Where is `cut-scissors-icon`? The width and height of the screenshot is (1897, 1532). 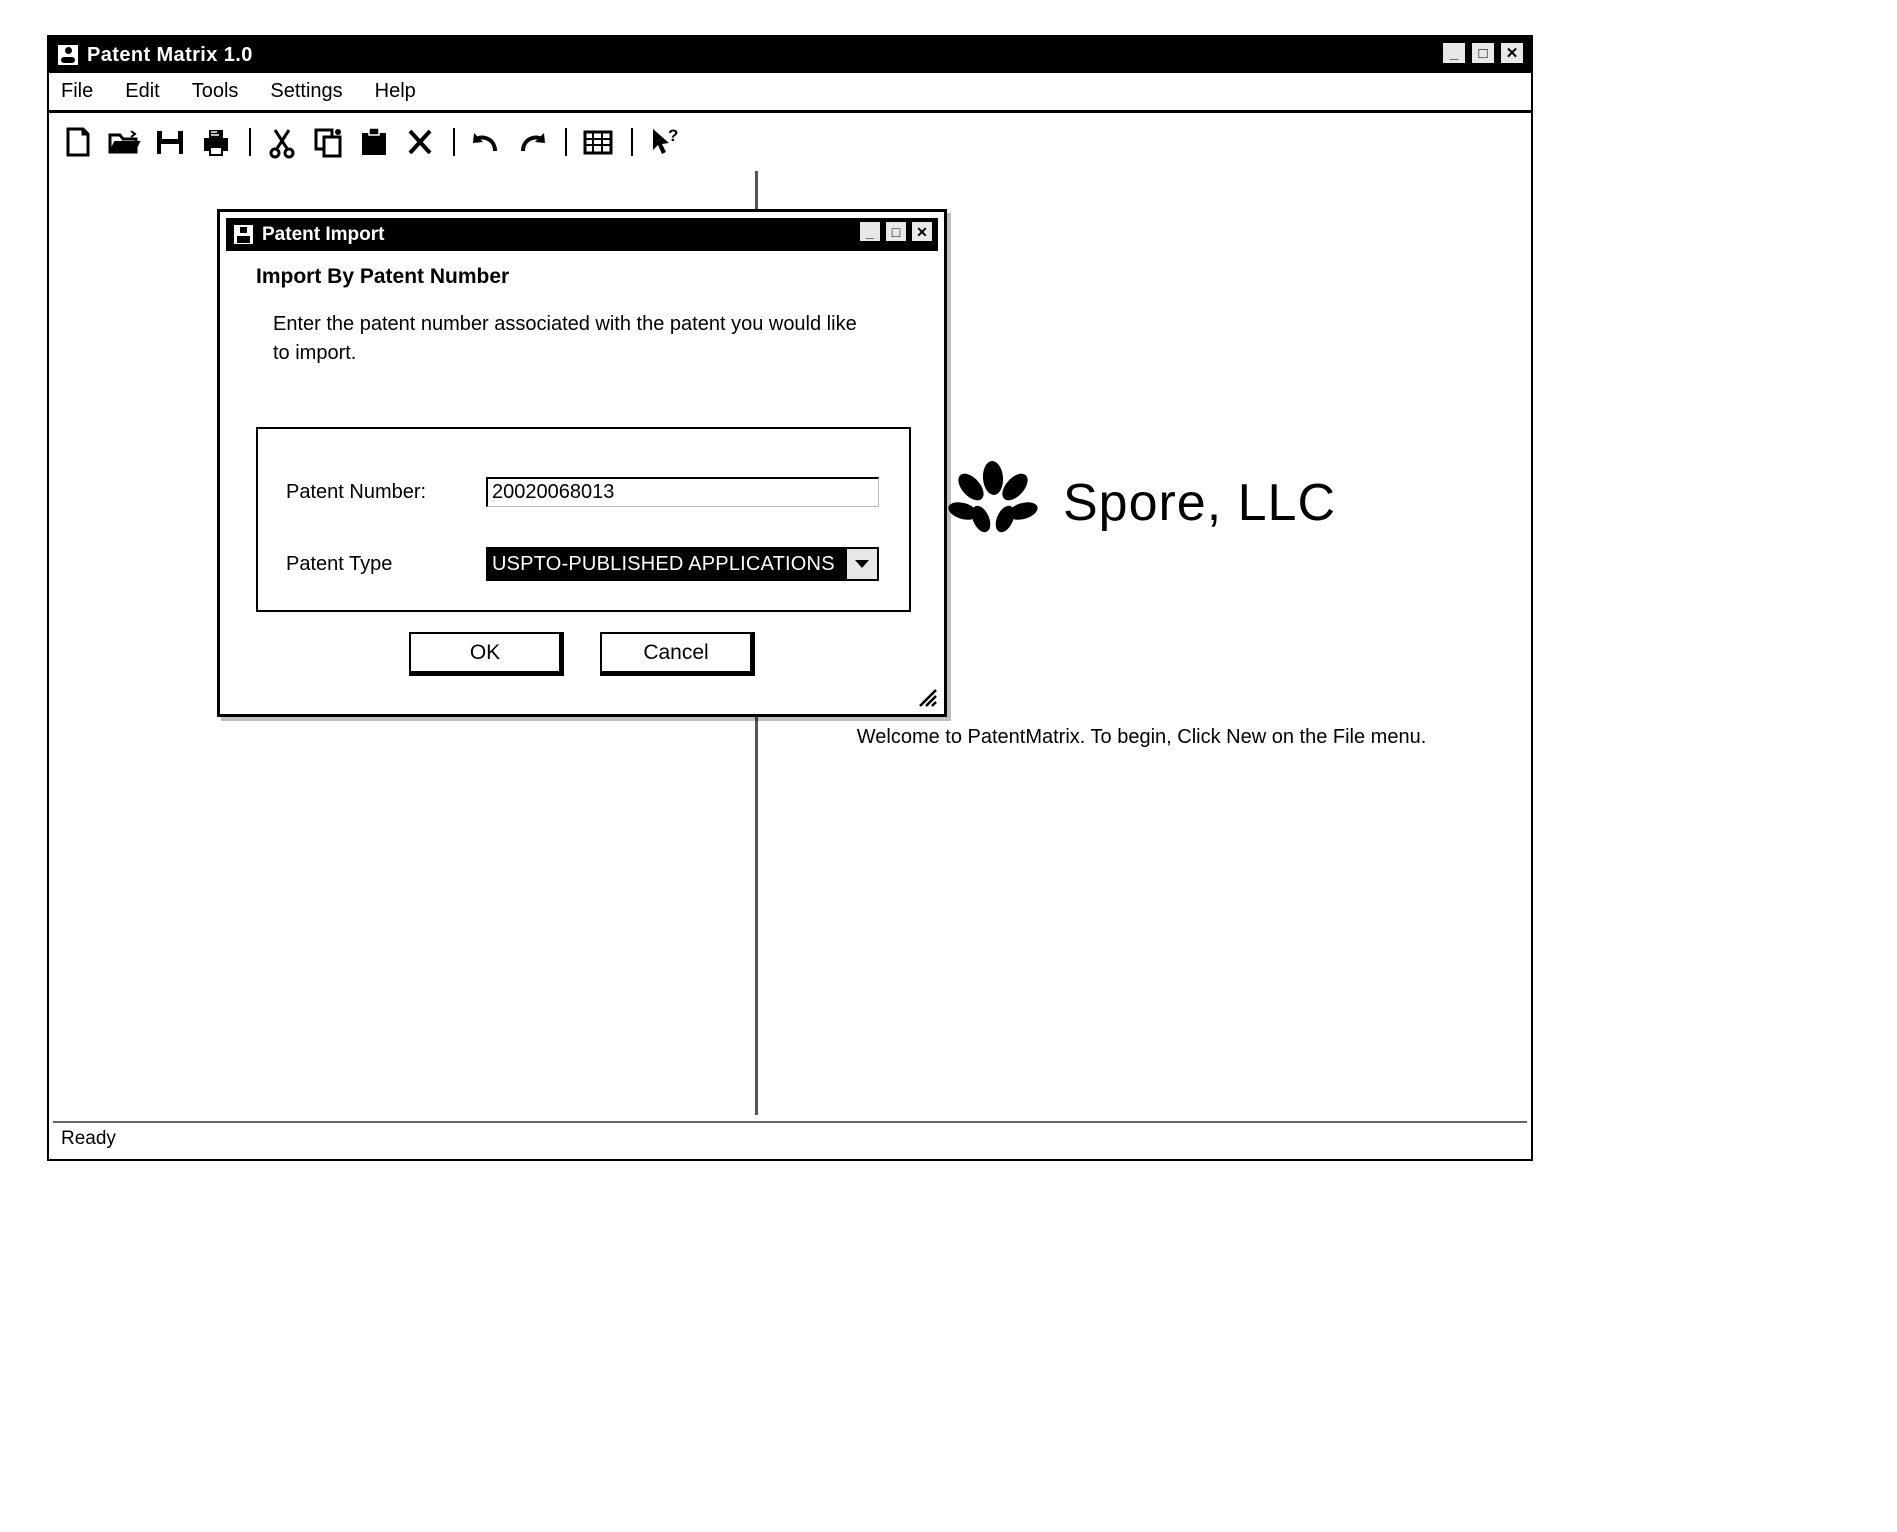
cut-scissors-icon is located at coordinates (282, 142).